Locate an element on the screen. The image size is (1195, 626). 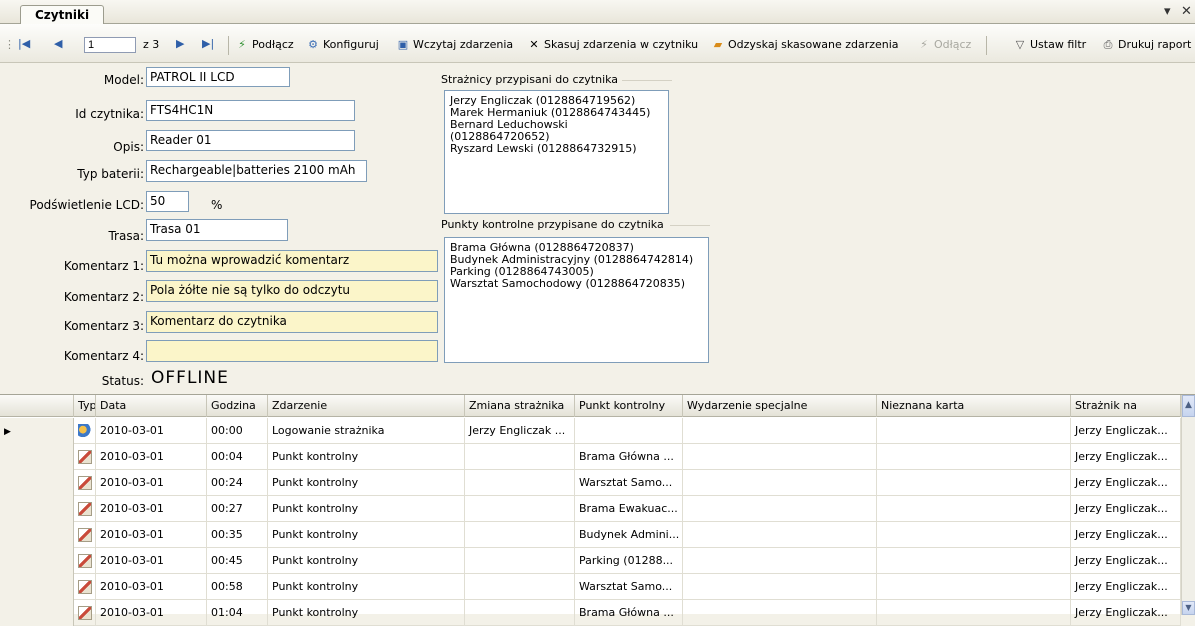
lcd-backlight-field: 50 is located at coordinates (167, 201).